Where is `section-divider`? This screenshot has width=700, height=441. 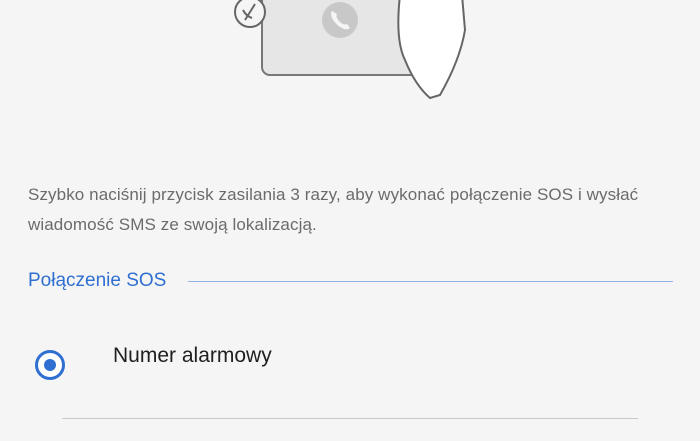 section-divider is located at coordinates (430, 281).